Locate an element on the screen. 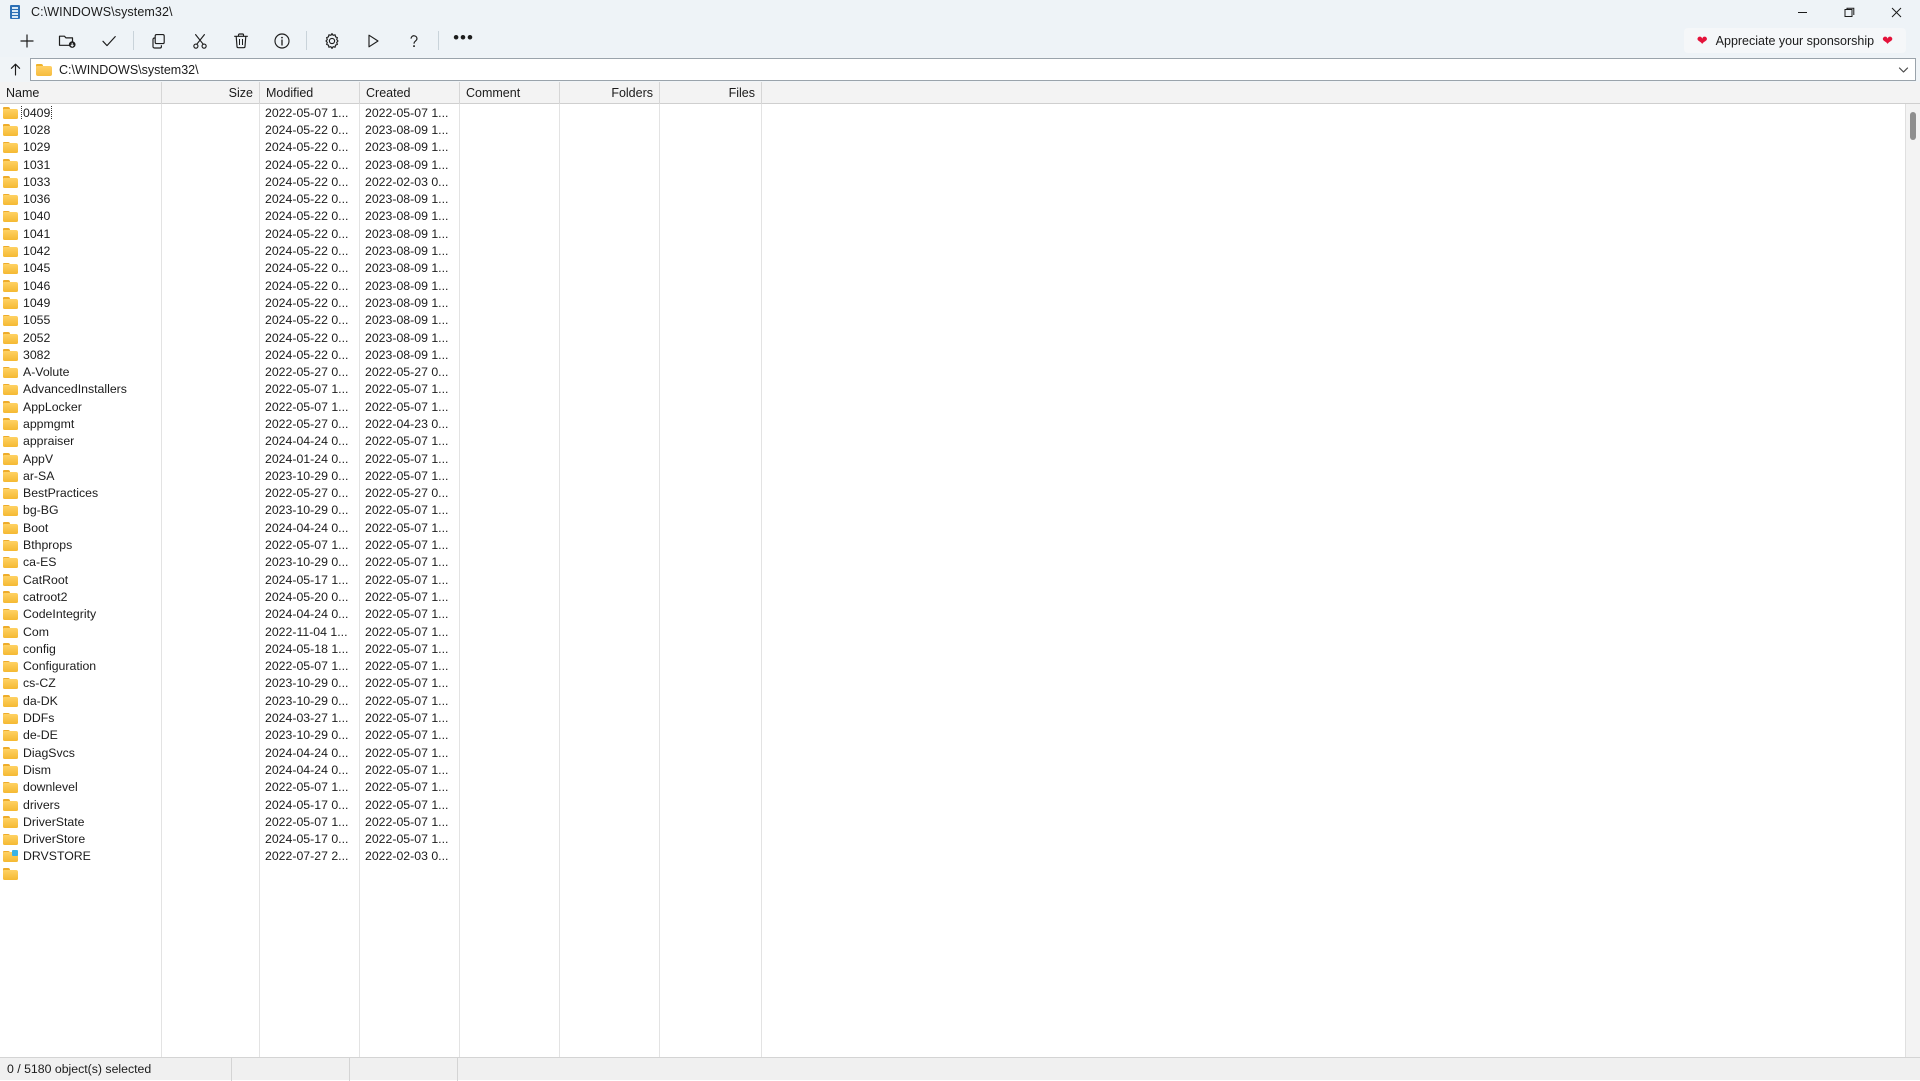  column-header-name: Name is located at coordinates (81, 93).